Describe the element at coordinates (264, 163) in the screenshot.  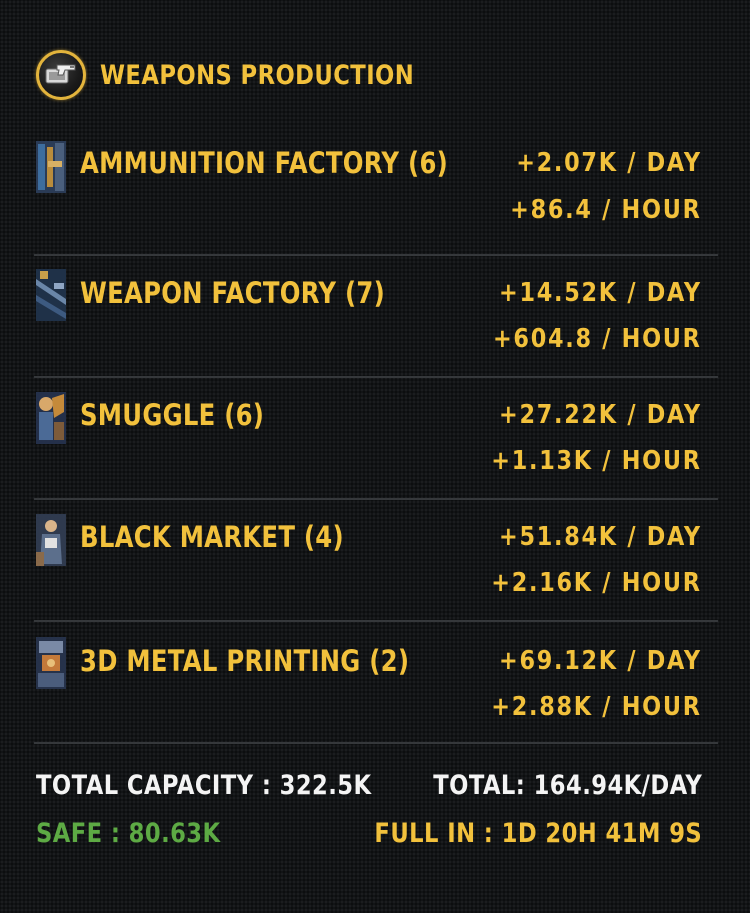
I see `building-name: AMMUNITION FACTORY (6)` at that location.